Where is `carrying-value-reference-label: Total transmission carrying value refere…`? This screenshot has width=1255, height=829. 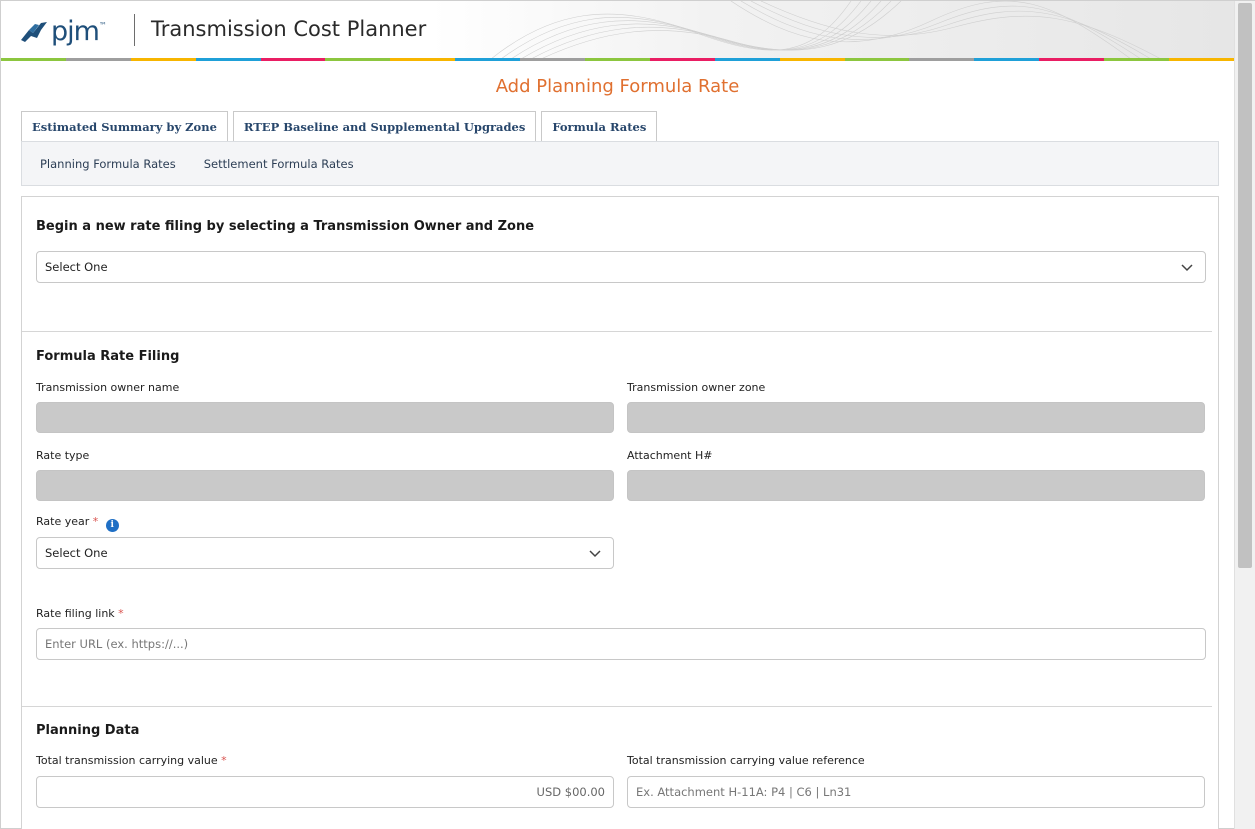 carrying-value-reference-label: Total transmission carrying value refere… is located at coordinates (746, 760).